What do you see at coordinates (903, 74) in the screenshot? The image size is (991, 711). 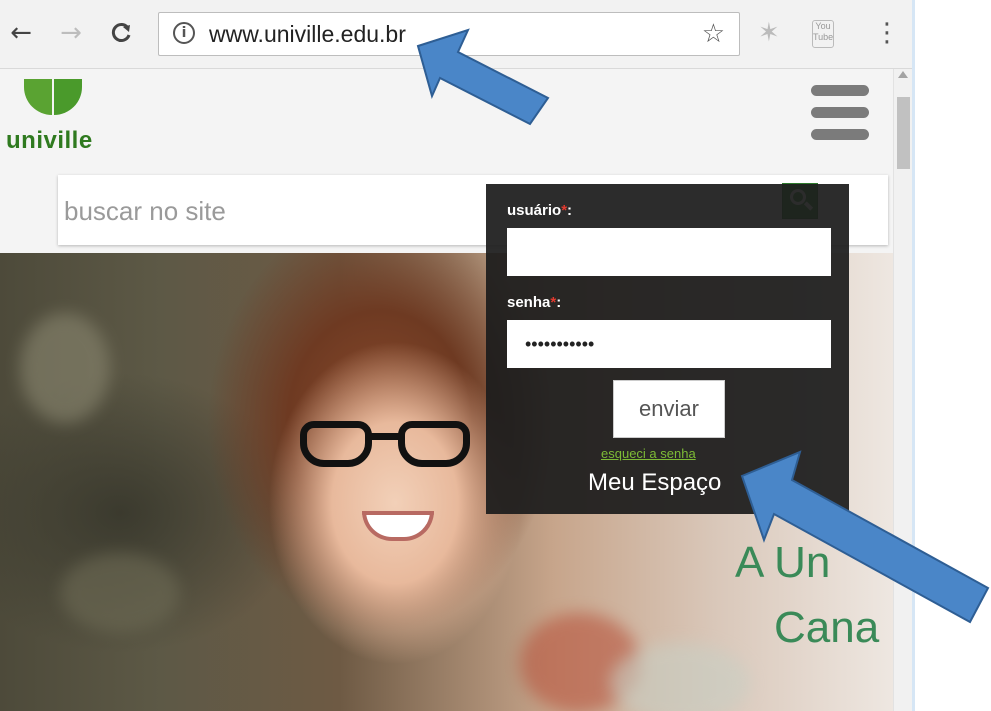 I see `scroll-up-icon` at bounding box center [903, 74].